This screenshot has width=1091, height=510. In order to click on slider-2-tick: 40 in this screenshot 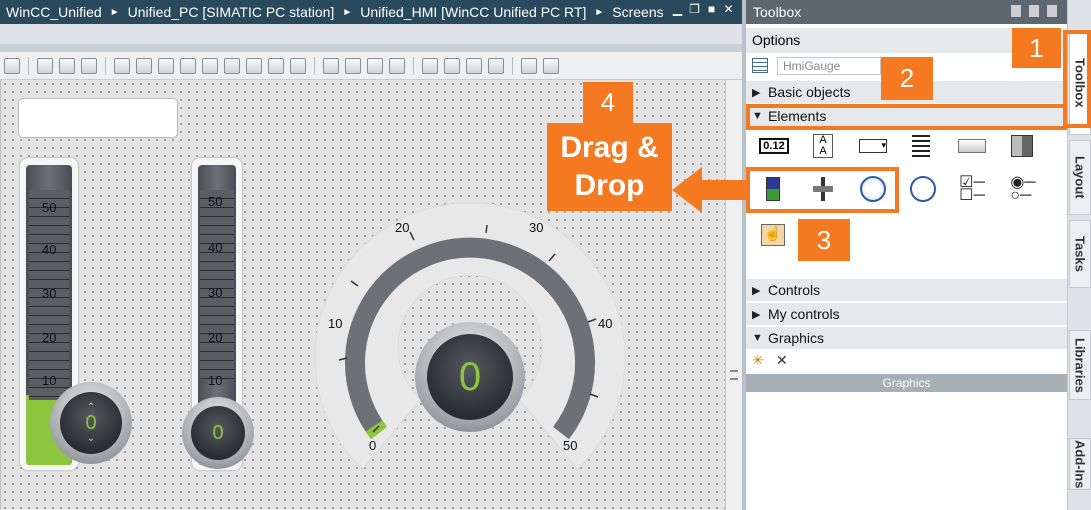, I will do `click(215, 247)`.